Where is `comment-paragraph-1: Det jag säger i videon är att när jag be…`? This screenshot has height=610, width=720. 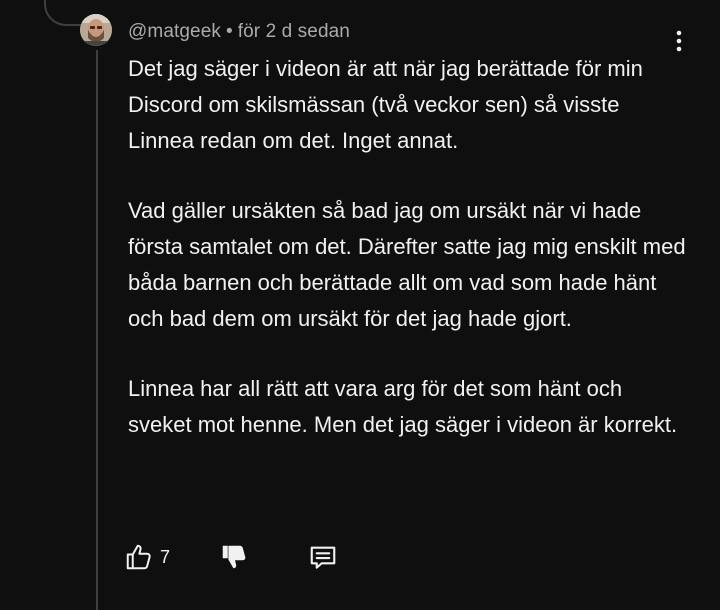 comment-paragraph-1: Det jag säger i videon är att när jag be… is located at coordinates (385, 104).